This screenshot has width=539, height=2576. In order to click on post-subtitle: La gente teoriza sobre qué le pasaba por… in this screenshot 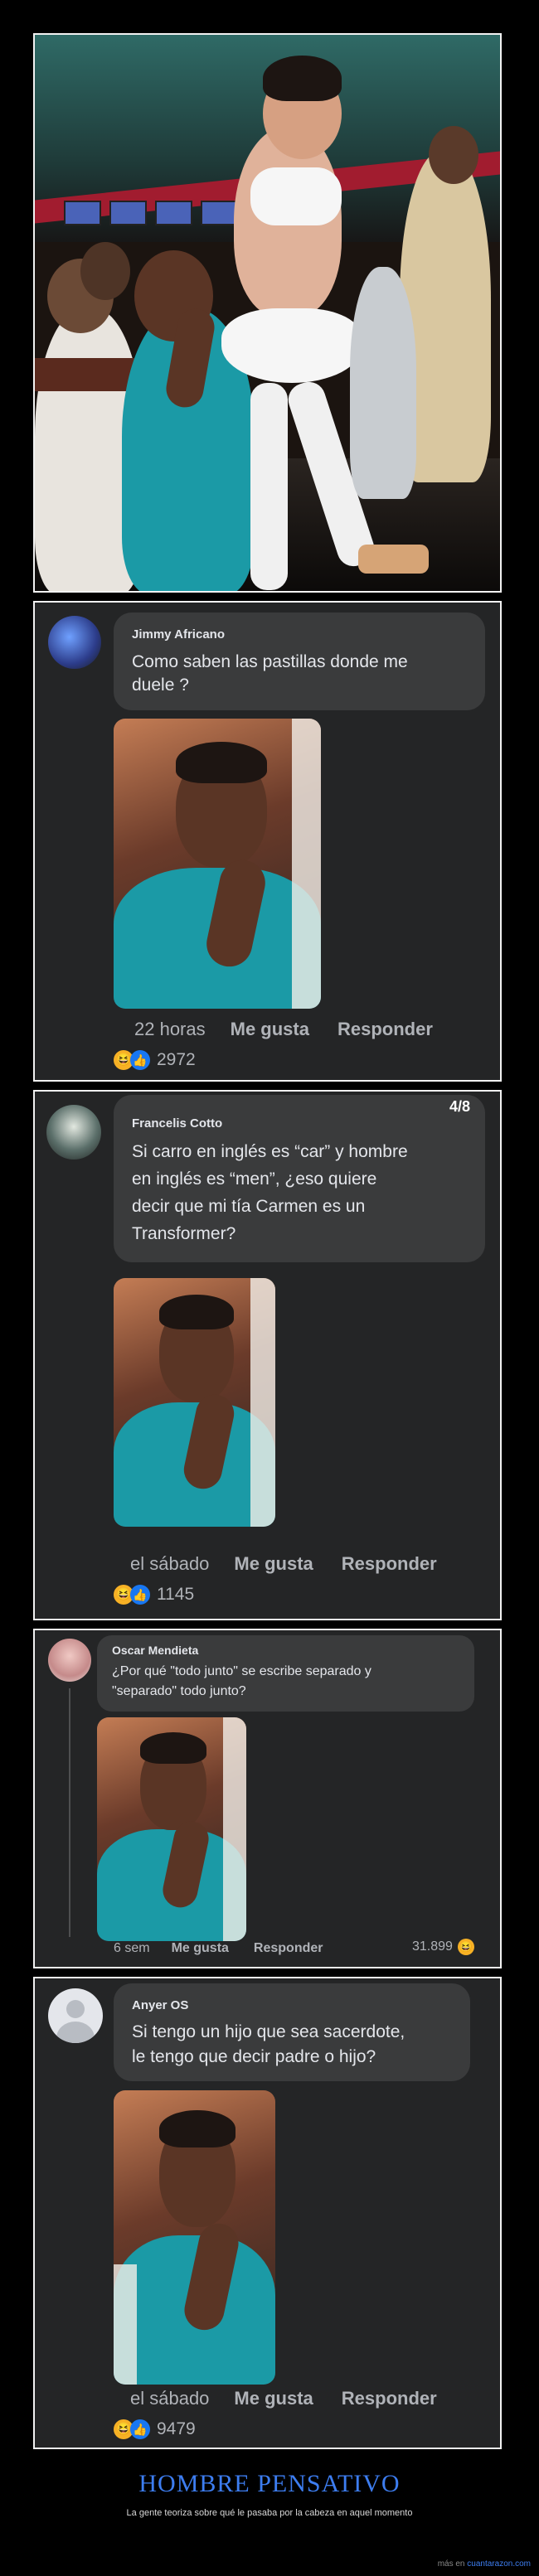, I will do `click(269, 2513)`.